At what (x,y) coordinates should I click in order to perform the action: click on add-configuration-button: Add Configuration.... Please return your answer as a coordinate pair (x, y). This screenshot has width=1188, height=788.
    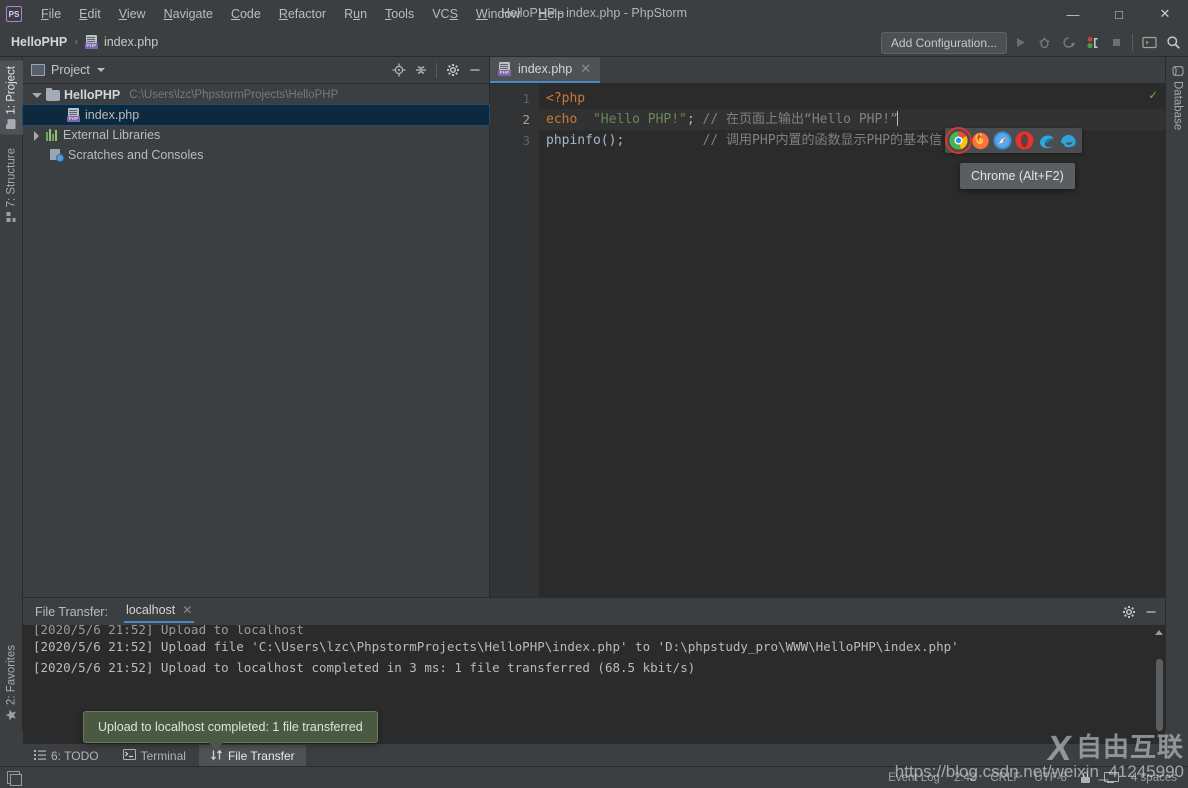
    Looking at the image, I should click on (943, 42).